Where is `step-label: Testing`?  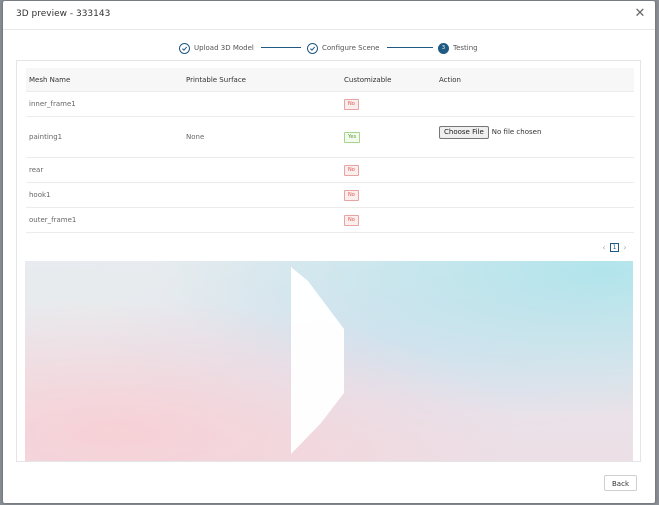
step-label: Testing is located at coordinates (465, 48).